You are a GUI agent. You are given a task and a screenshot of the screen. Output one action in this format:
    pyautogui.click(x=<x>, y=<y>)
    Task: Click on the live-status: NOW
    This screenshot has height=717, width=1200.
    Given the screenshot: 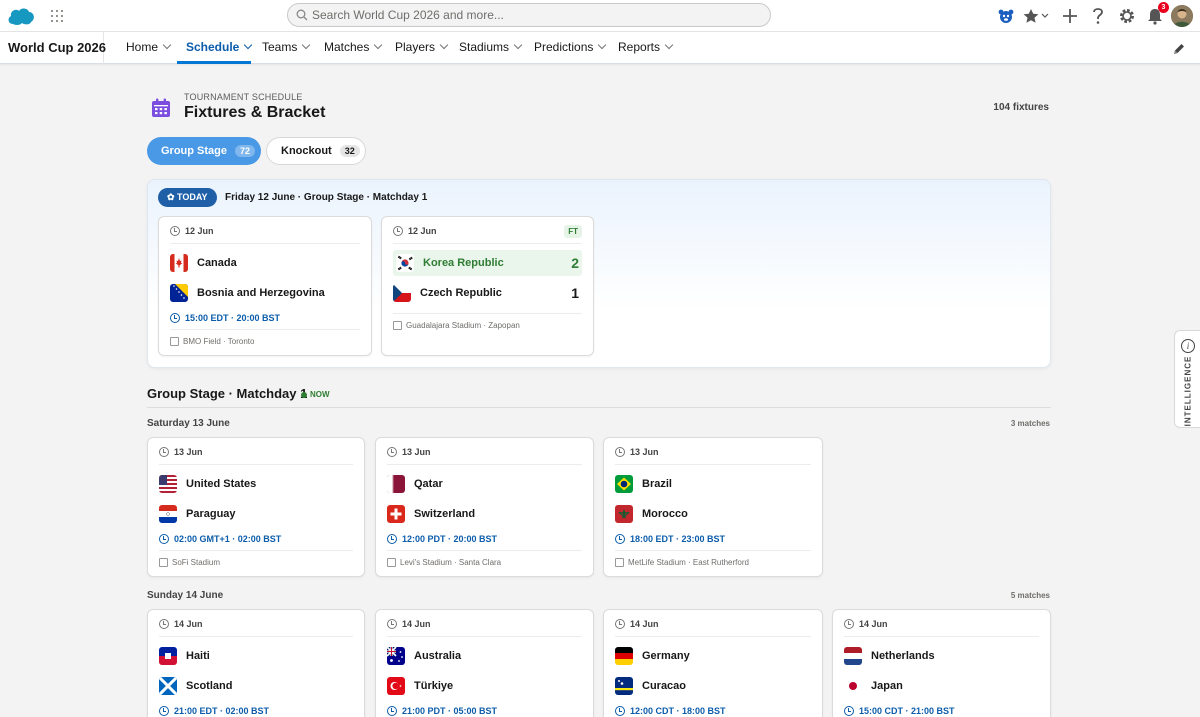 What is the action you would take?
    pyautogui.click(x=315, y=394)
    